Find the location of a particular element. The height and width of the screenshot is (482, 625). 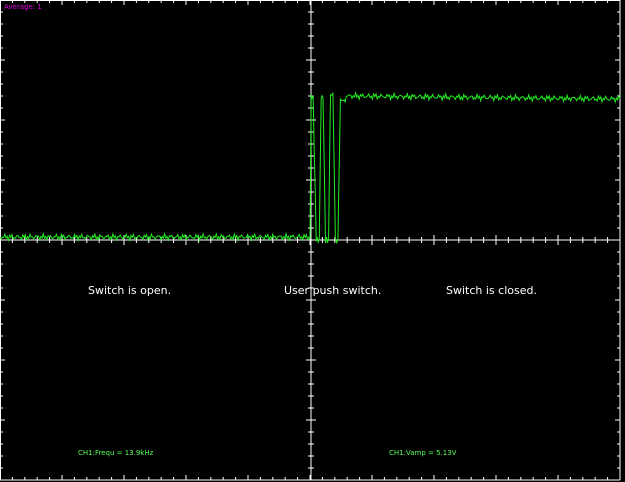

measurement-frequency: CH1:Frequ = 13.9kHz is located at coordinates (116, 453).